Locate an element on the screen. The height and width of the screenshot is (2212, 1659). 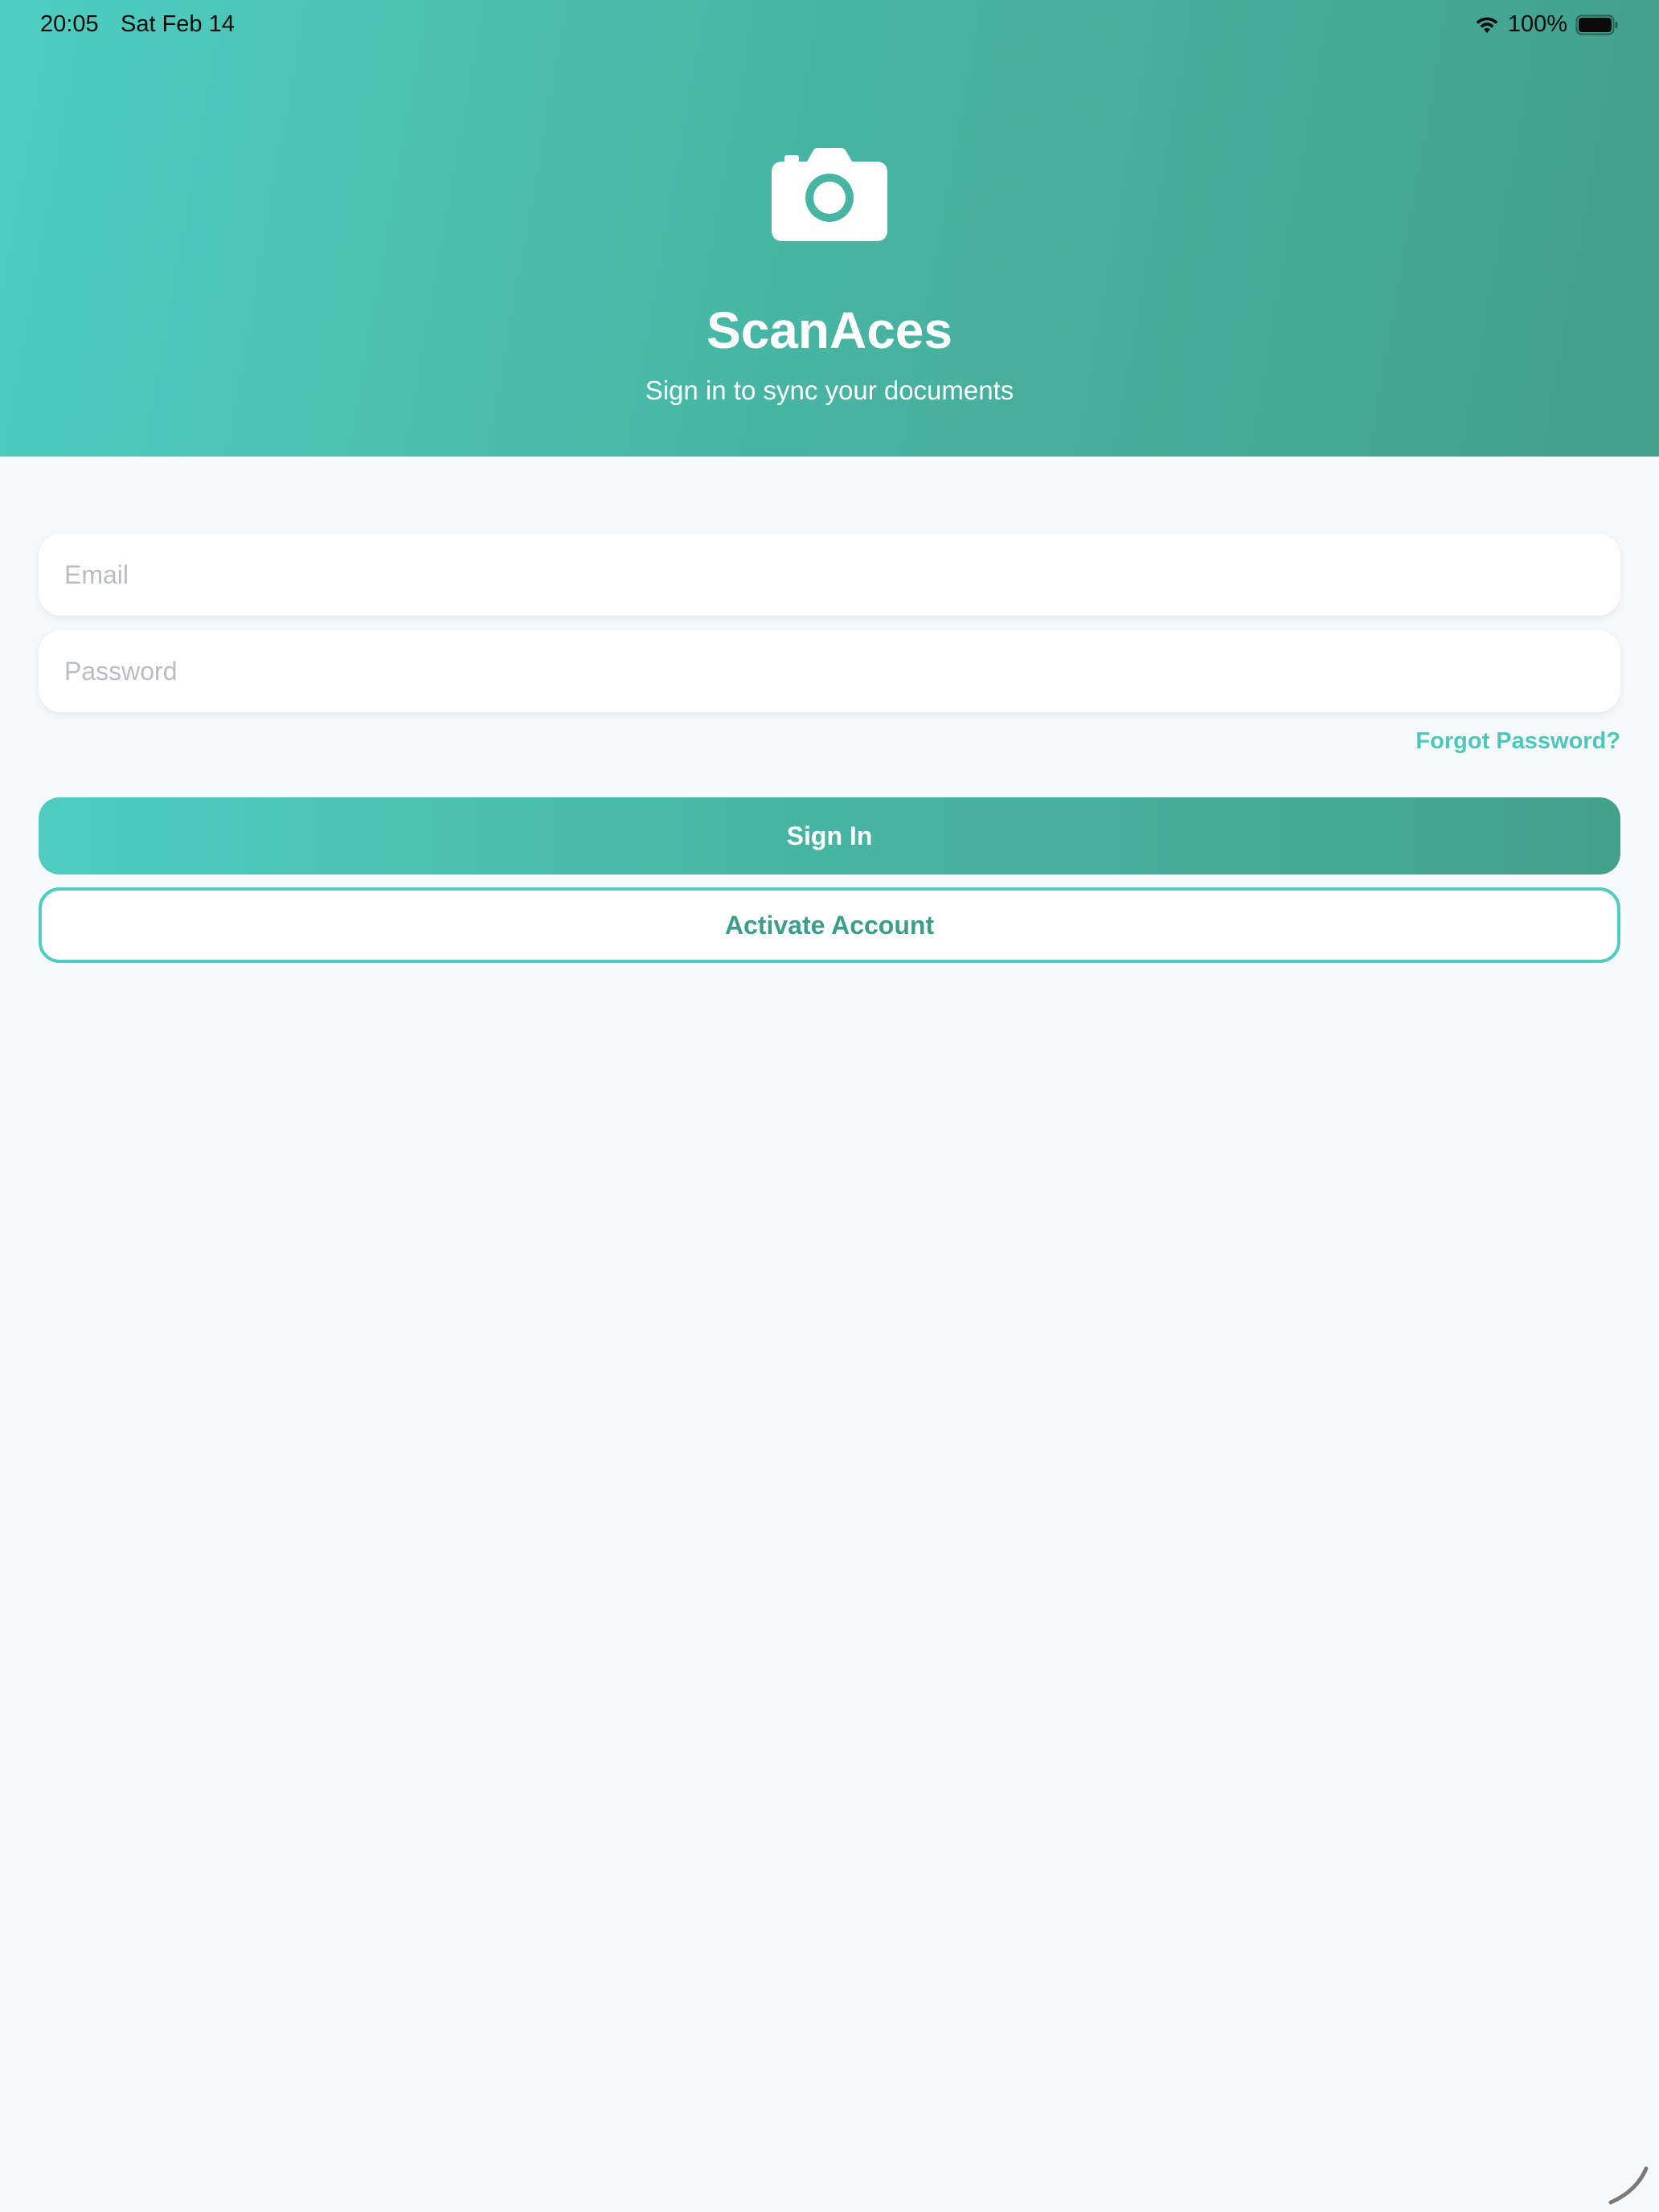
password-field is located at coordinates (829, 671).